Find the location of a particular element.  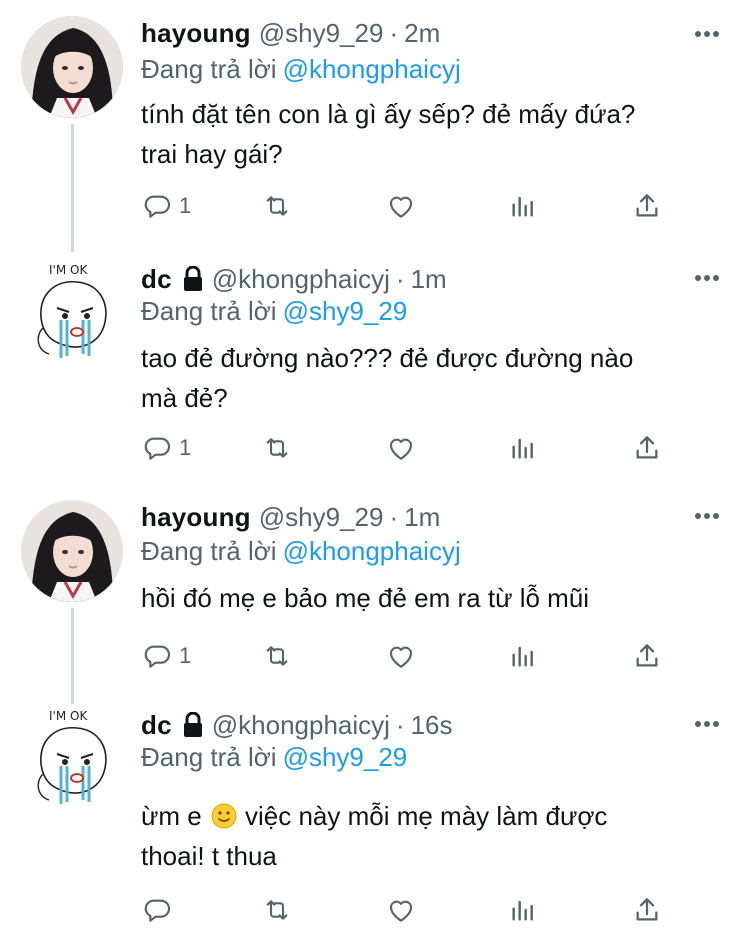

tweet-header: dc @khongphaicyj · 16s is located at coordinates (297, 725).